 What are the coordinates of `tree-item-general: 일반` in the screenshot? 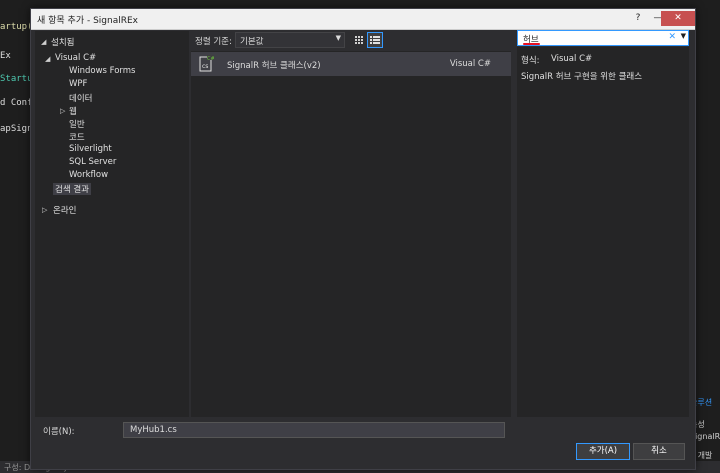 It's located at (77, 124).